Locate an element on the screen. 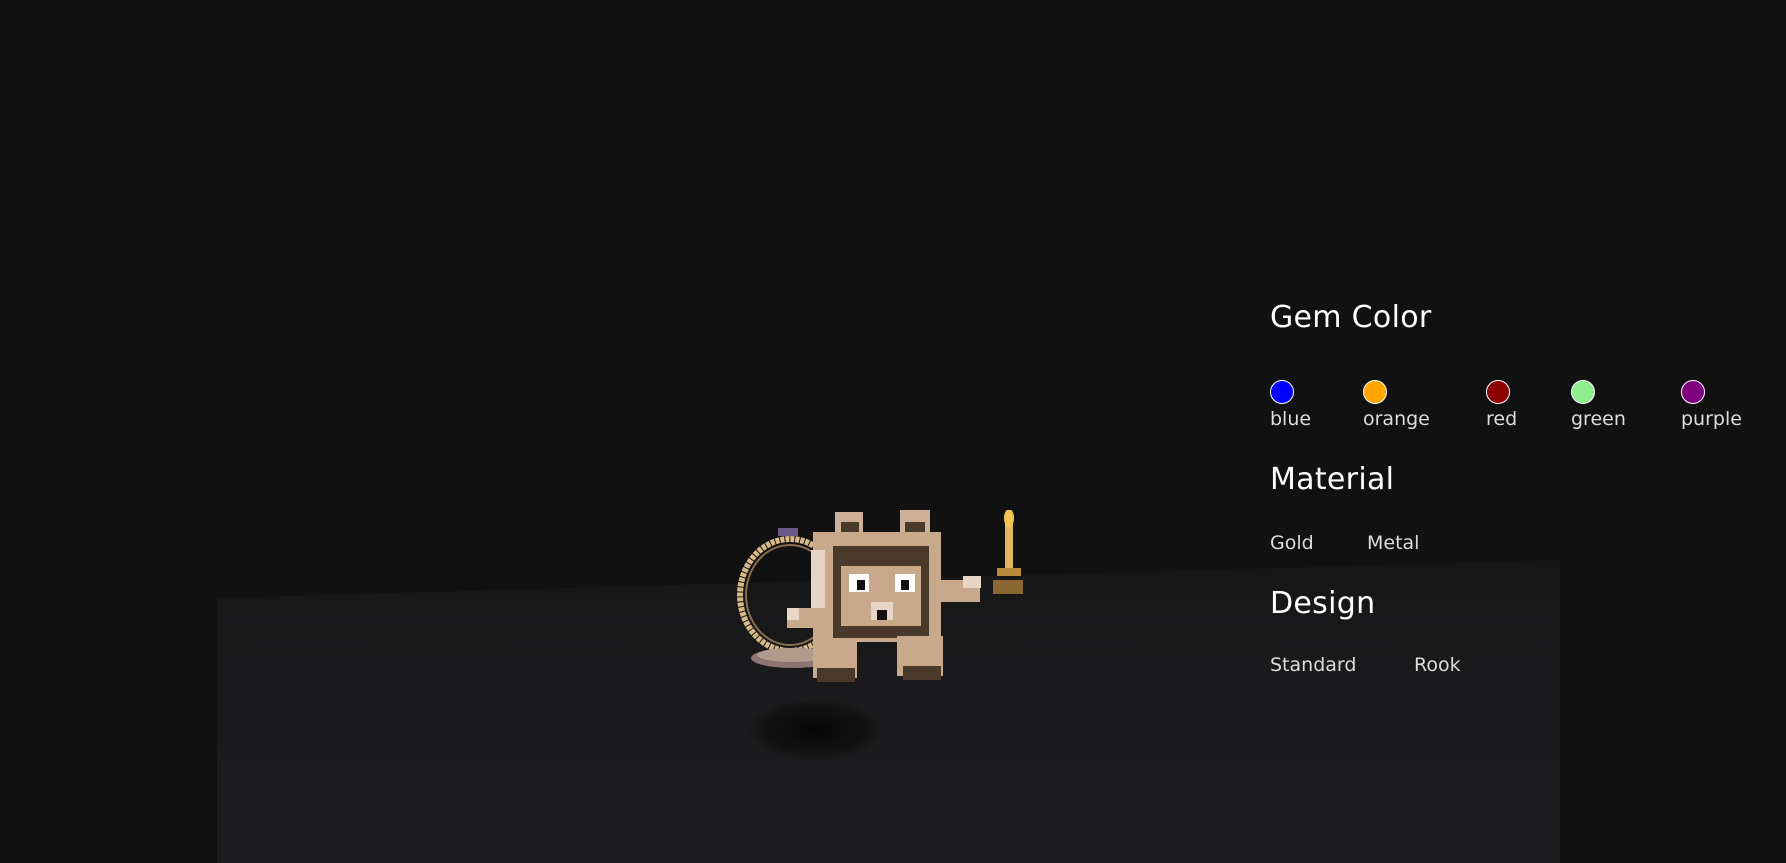 This screenshot has height=863, width=1786. gem-color-label: red is located at coordinates (1502, 419).